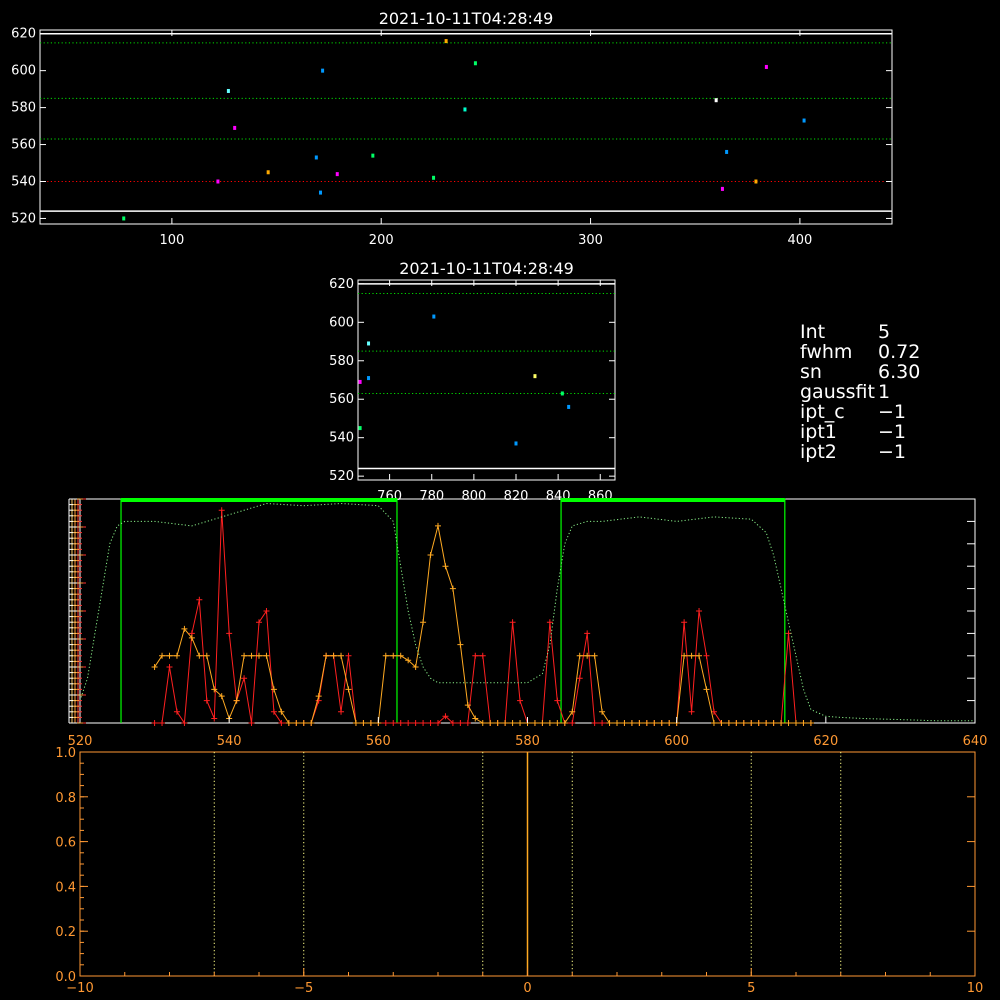  I want to click on info-row-sn: sn 6.30, so click(860, 372).